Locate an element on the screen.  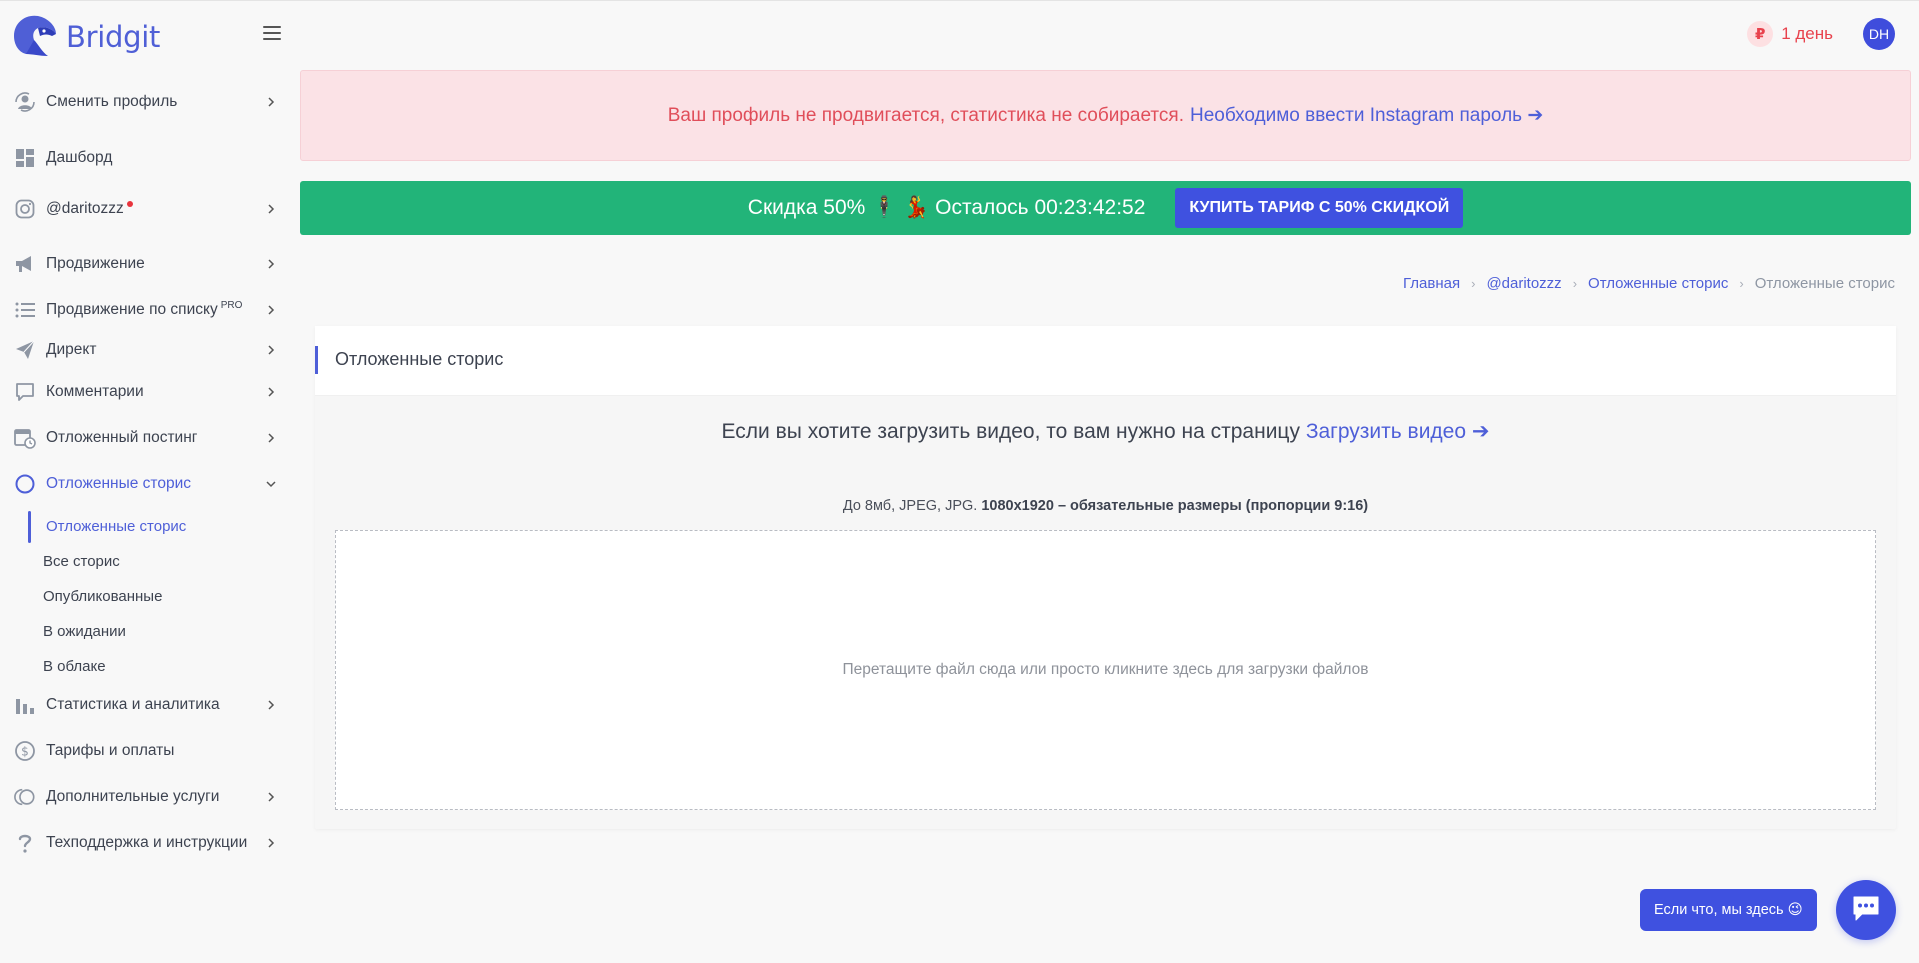
sidebar-item-direct: Директ is located at coordinates (145, 350).